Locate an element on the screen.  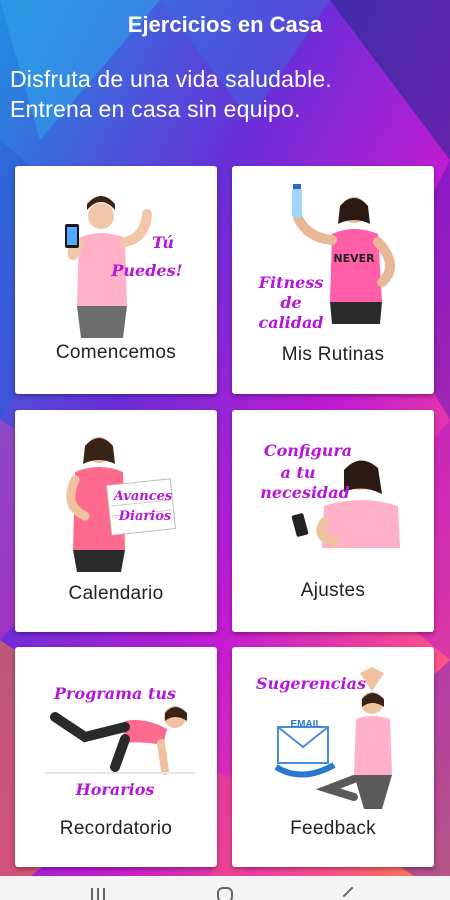
overlay-programa-tus: Programa tus is located at coordinates (114, 693).